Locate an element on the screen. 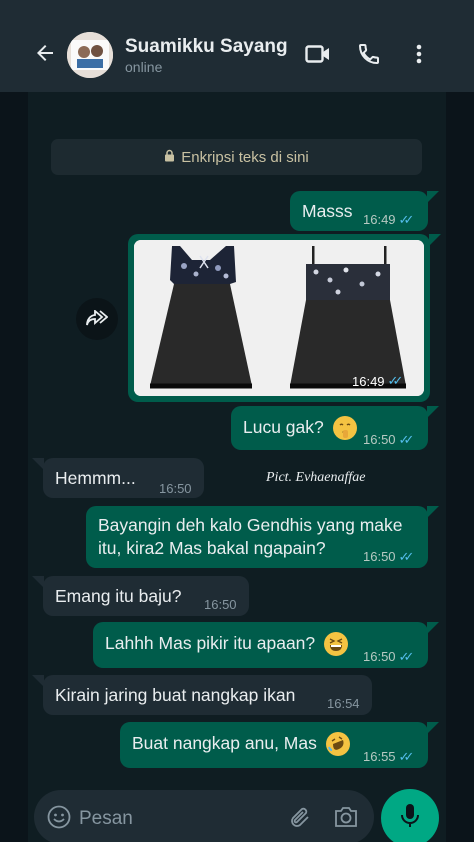  message-text-line: Bayangin deh kalo Gendhis yang make is located at coordinates (250, 525).